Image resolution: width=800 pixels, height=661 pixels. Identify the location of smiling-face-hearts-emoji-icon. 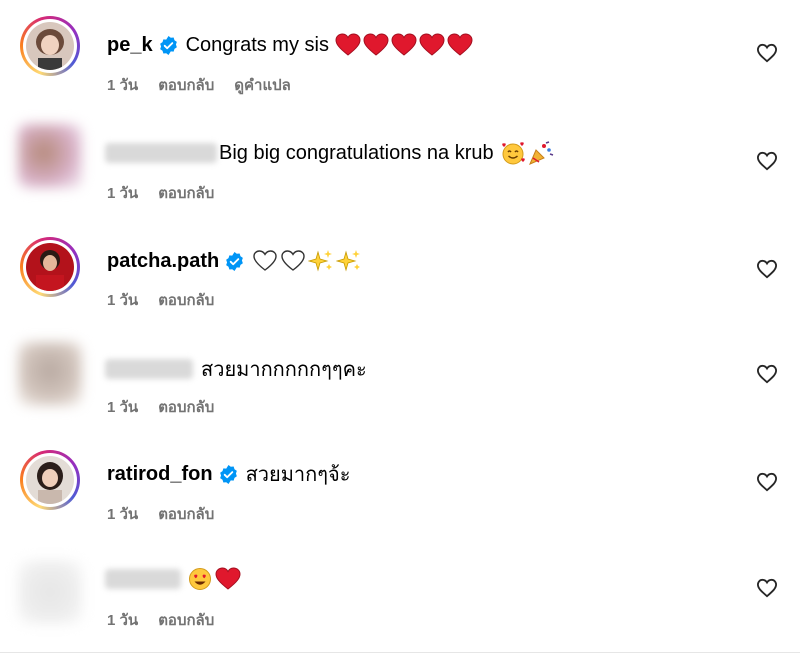
(513, 153).